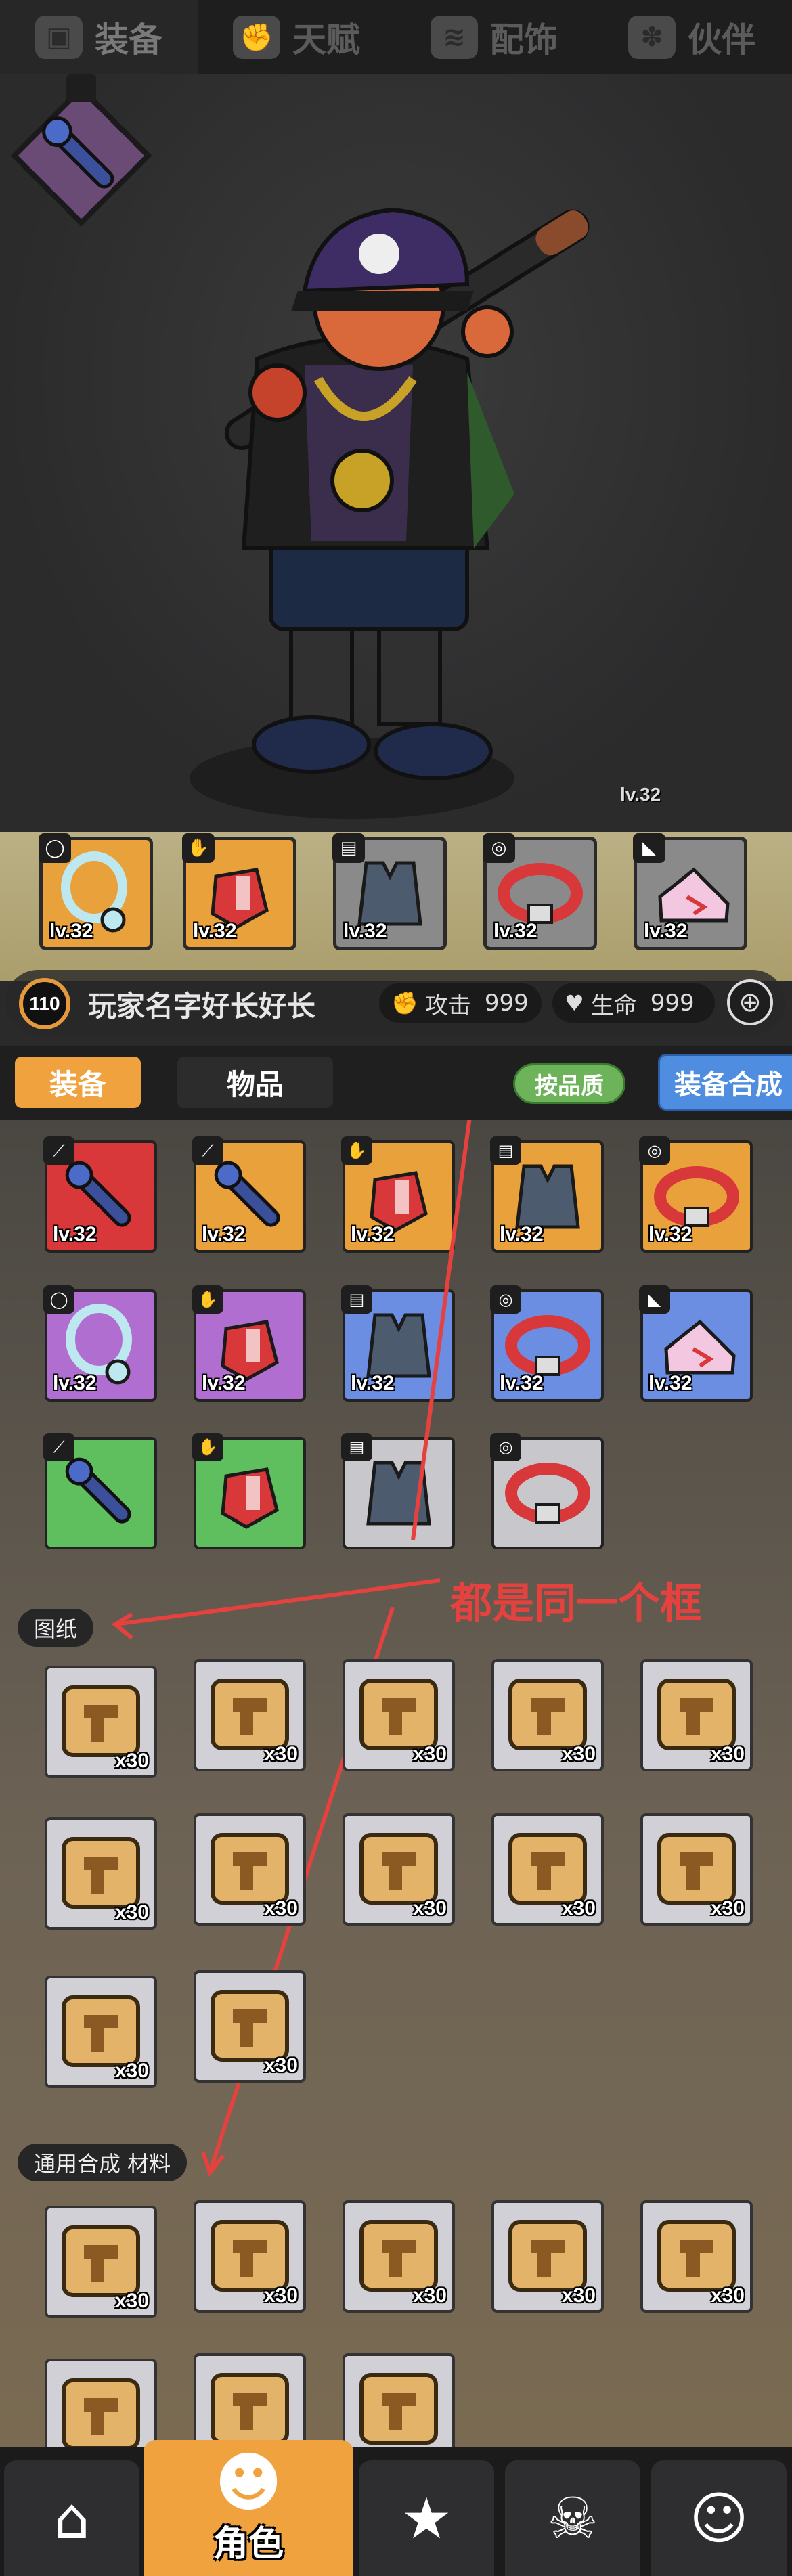 This screenshot has height=2576, width=792. What do you see at coordinates (81, 155) in the screenshot?
I see `weapon-preview-slot` at bounding box center [81, 155].